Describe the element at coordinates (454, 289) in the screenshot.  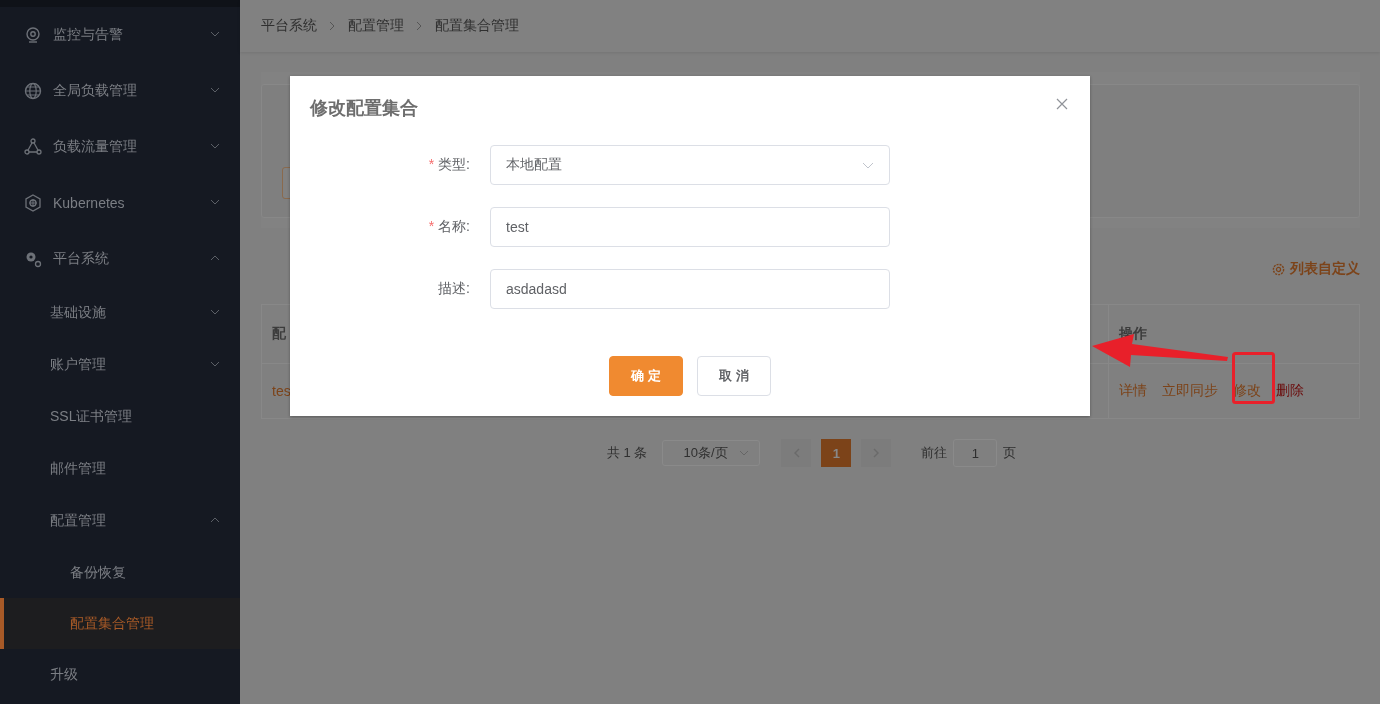
I see `field-label: 描述:` at that location.